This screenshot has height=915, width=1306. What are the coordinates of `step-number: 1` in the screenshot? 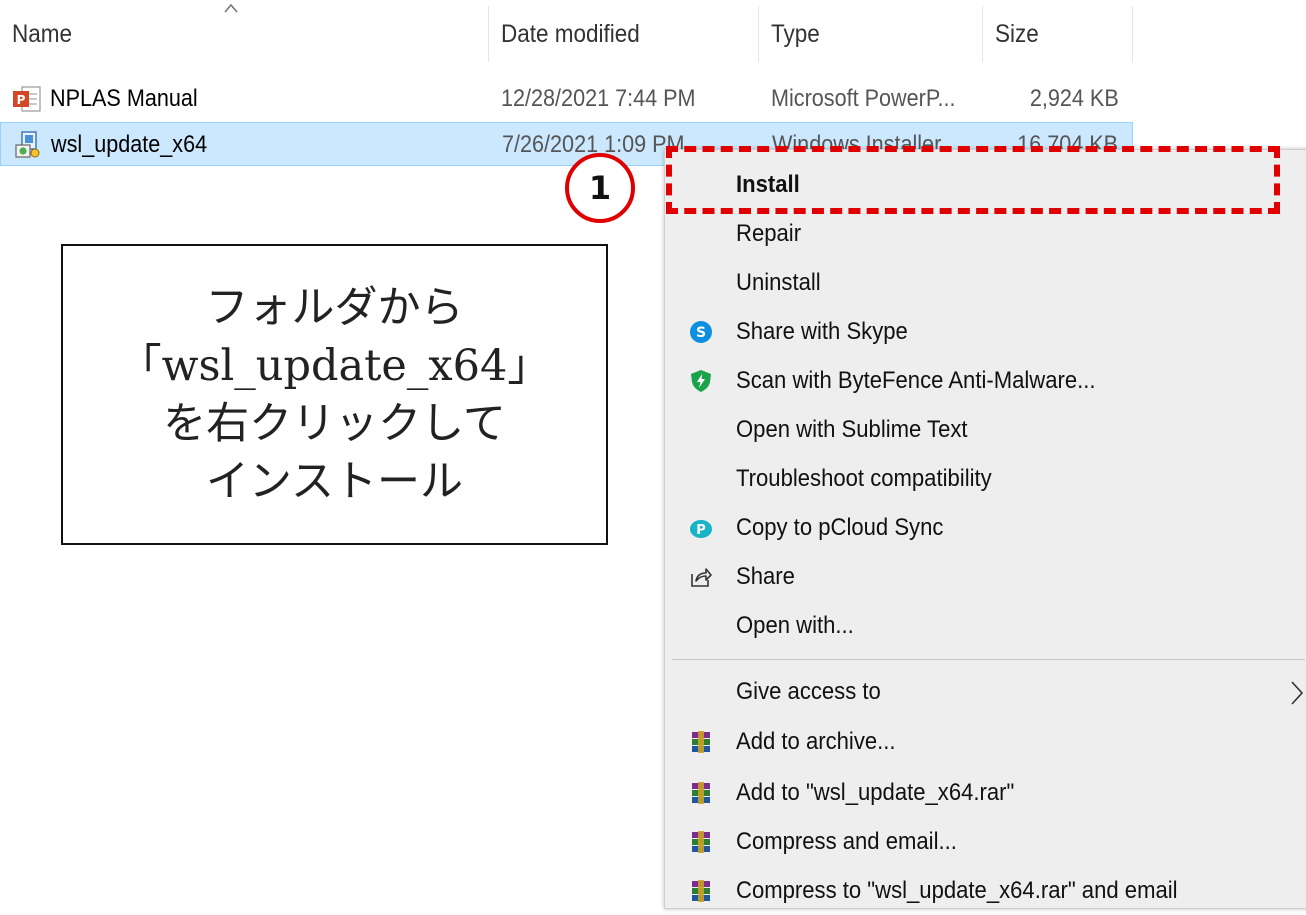 It's located at (600, 188).